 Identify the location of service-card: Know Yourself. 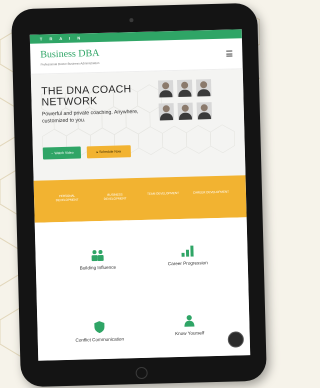
(189, 325).